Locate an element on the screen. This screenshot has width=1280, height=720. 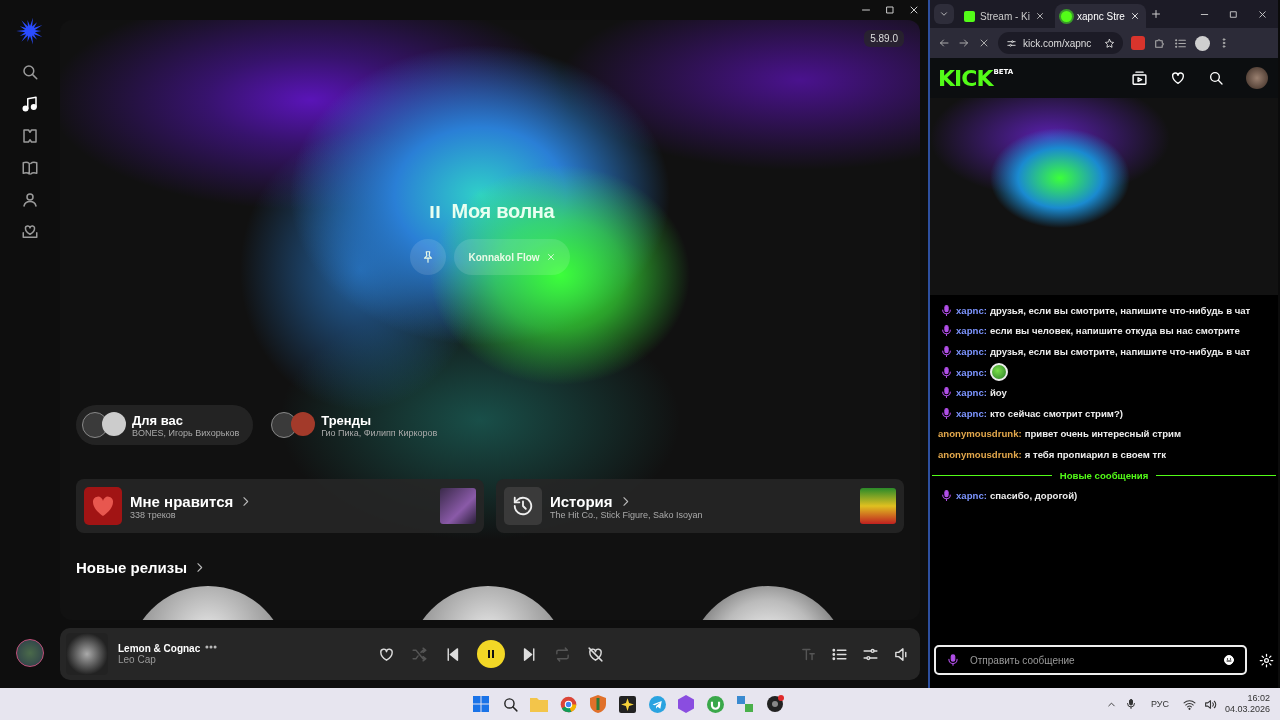
paper-plane-icon is located at coordinates (657, 704).